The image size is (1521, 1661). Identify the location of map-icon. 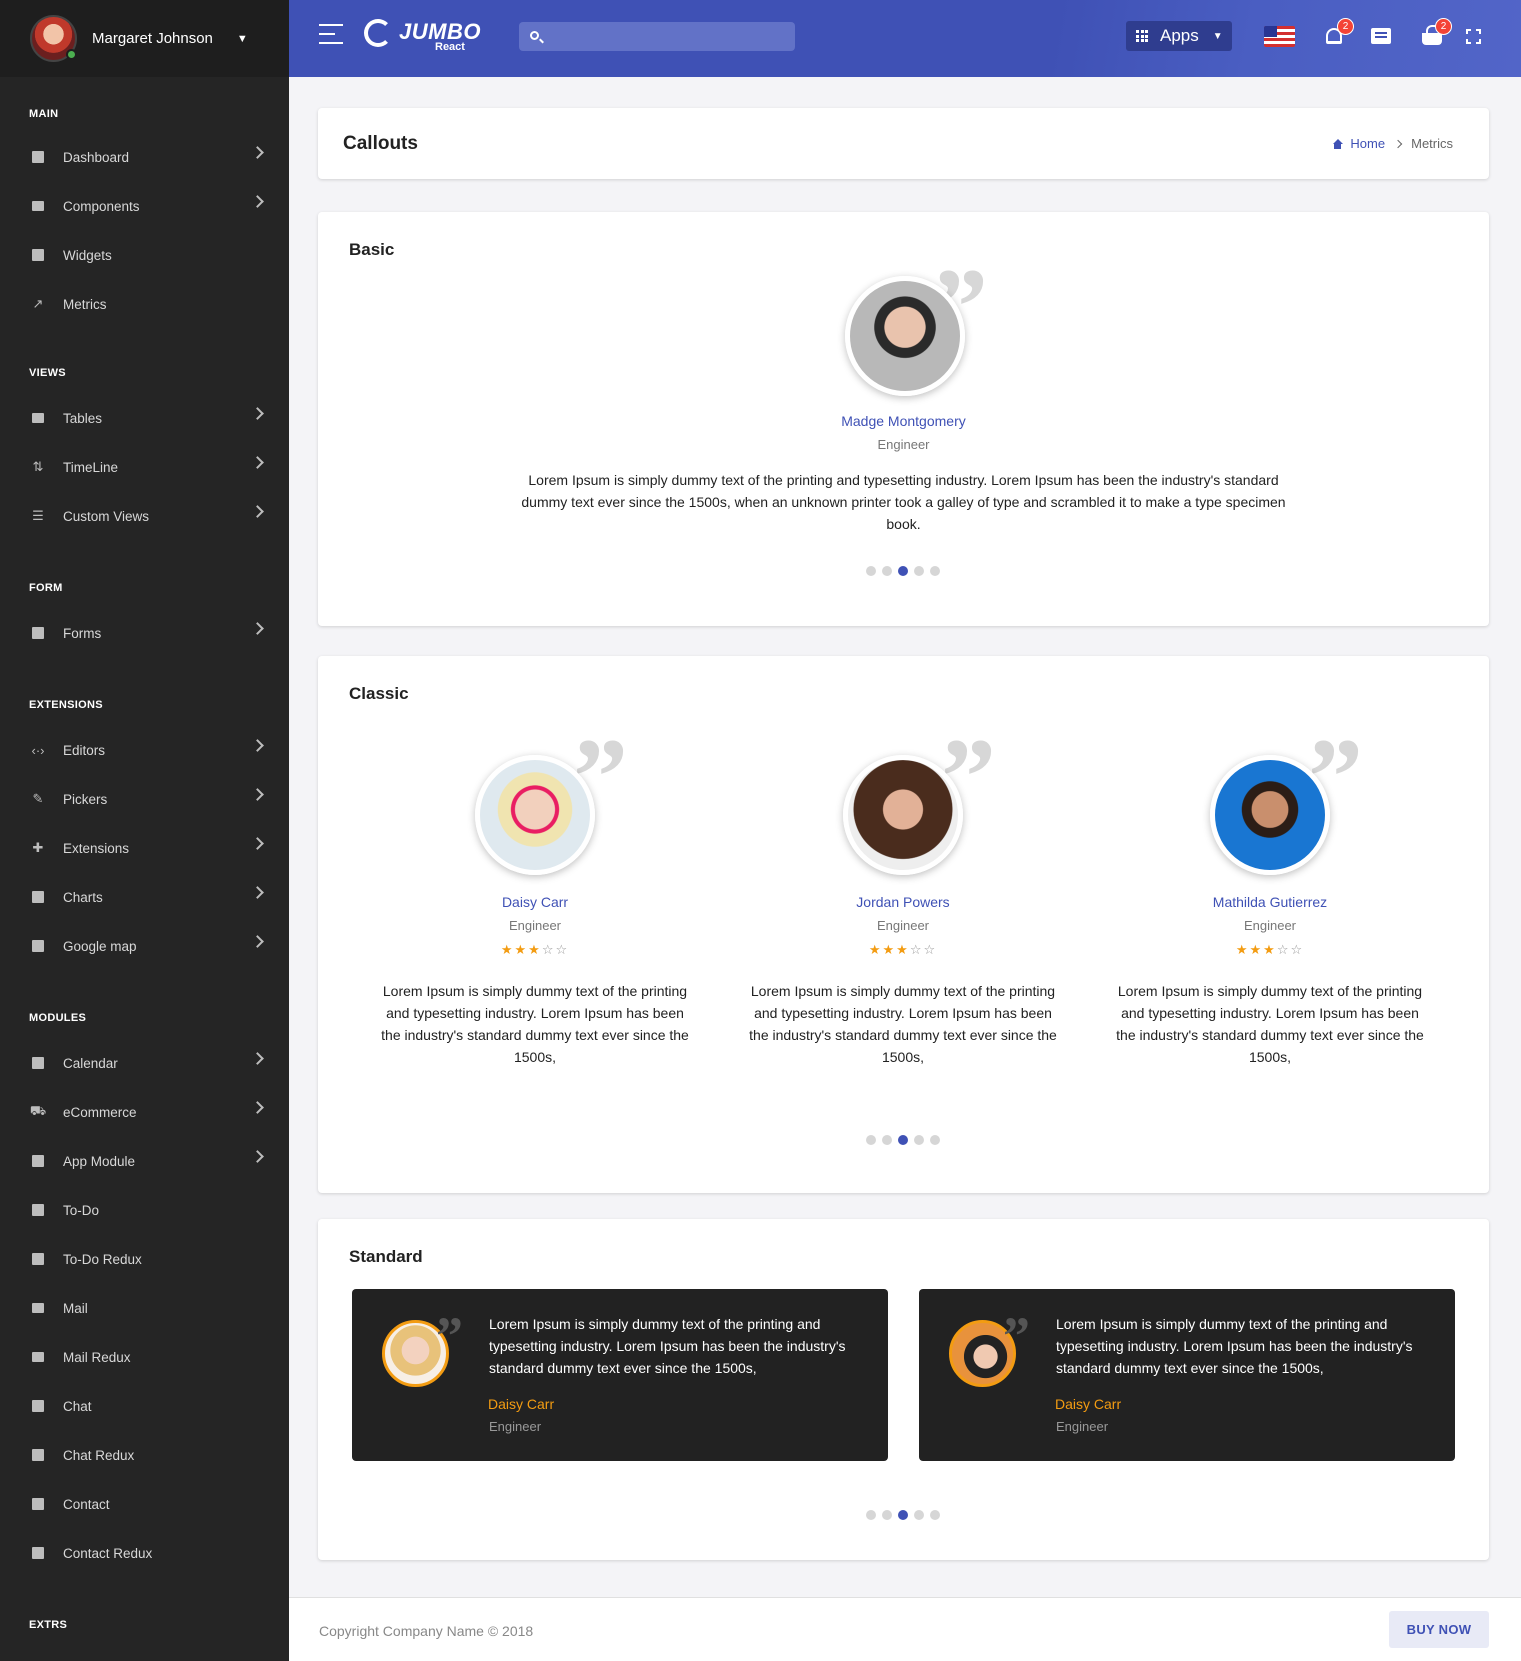
(38, 946).